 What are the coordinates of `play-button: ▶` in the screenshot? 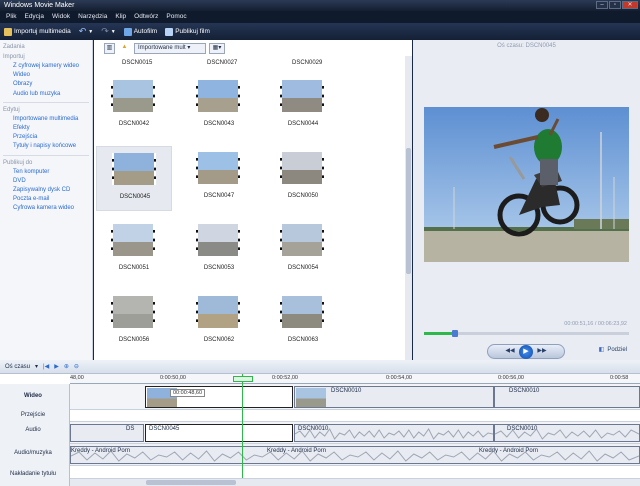 It's located at (526, 351).